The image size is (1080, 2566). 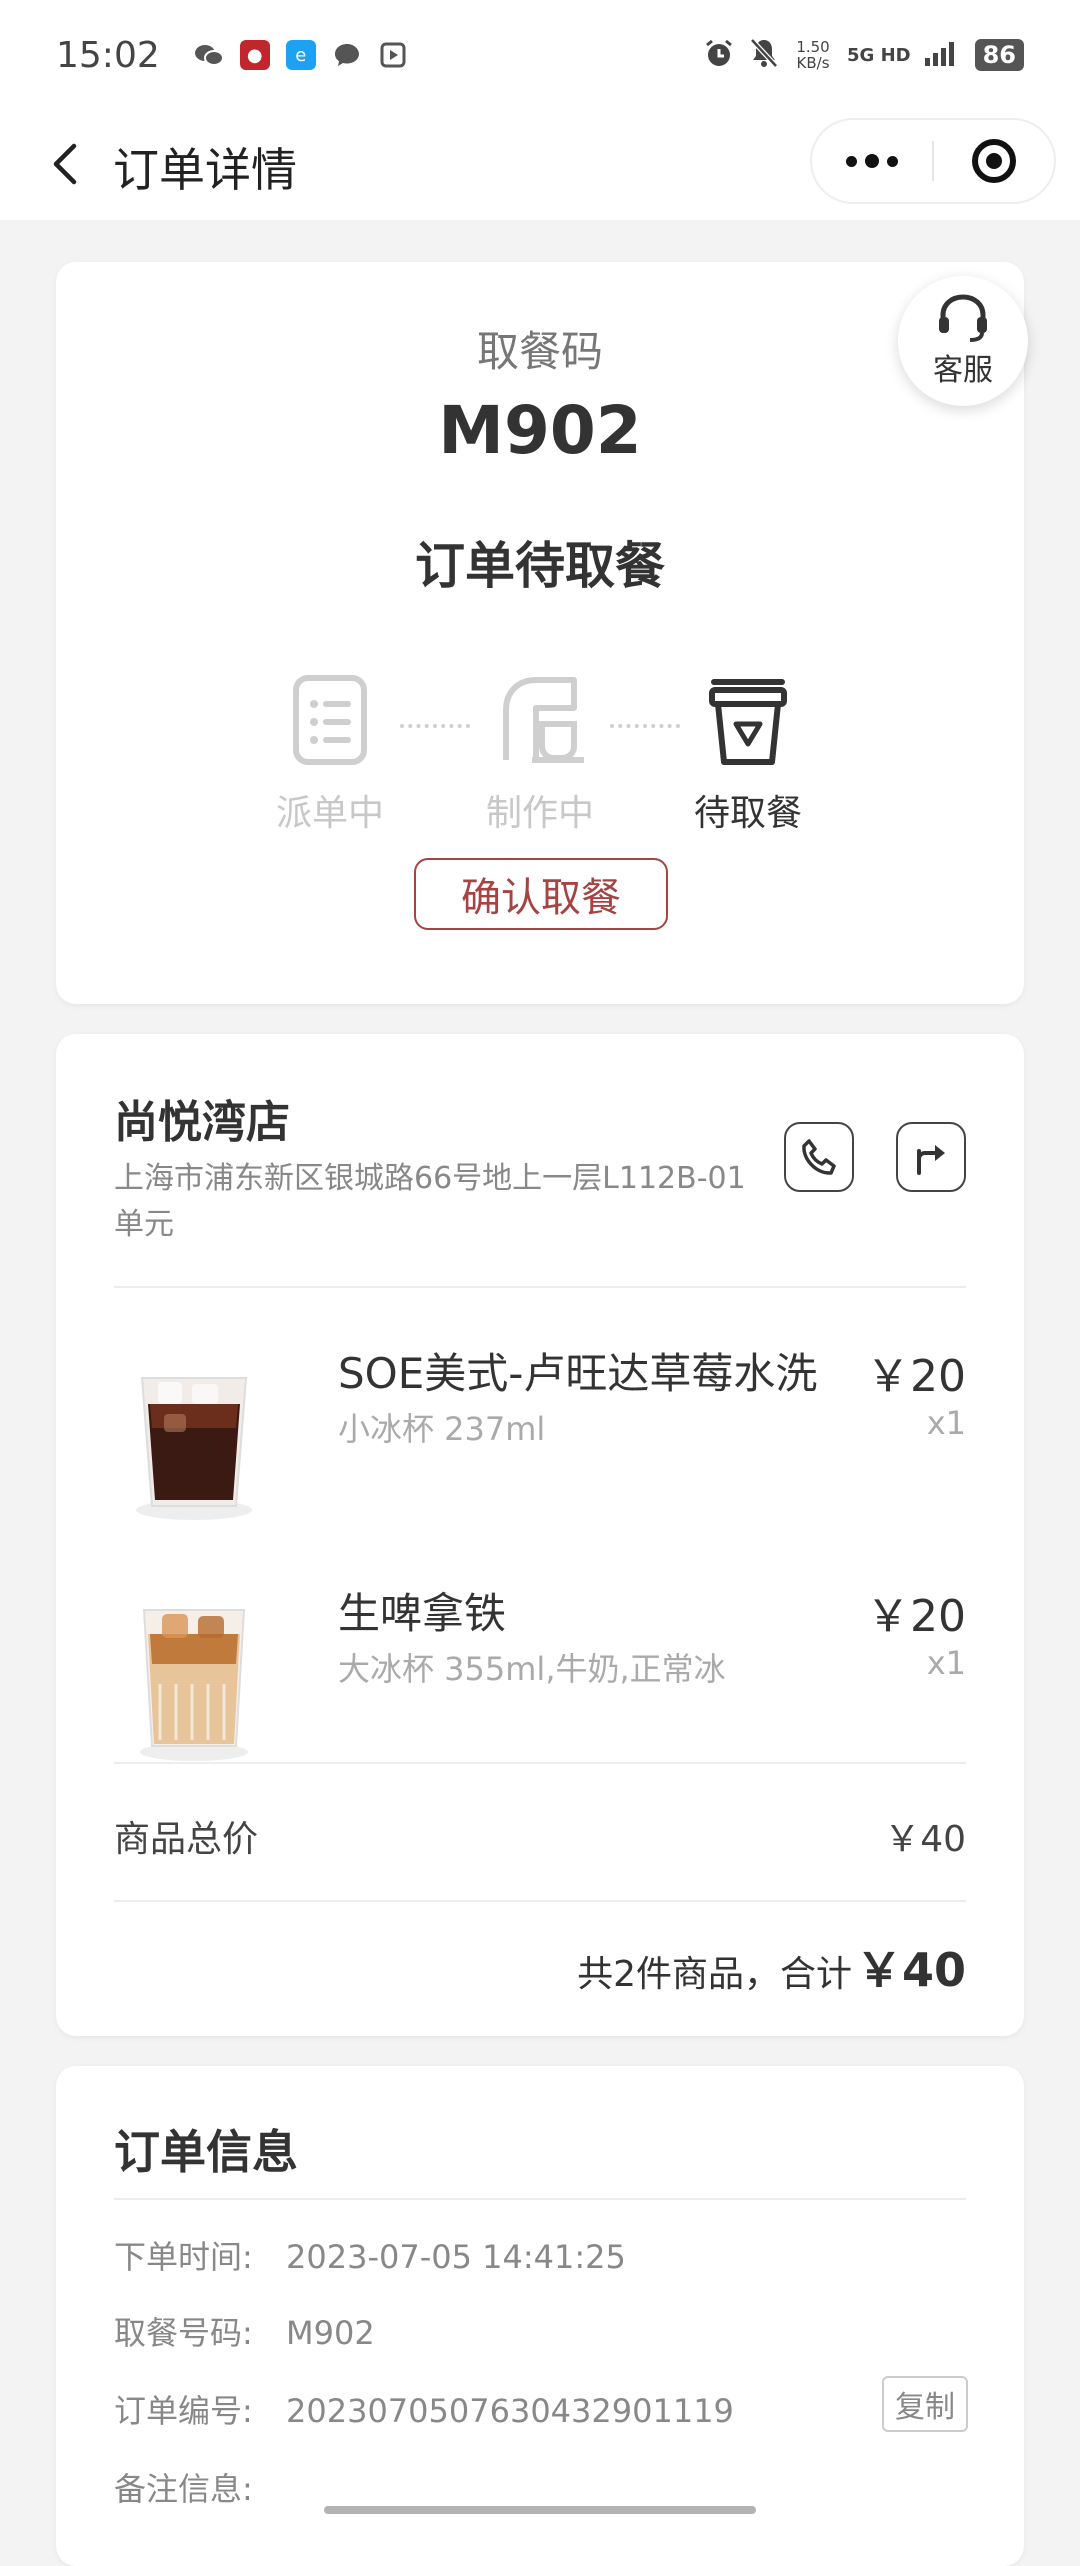 What do you see at coordinates (510, 2411) in the screenshot?
I see `info-value: 2023070507630432901119` at bounding box center [510, 2411].